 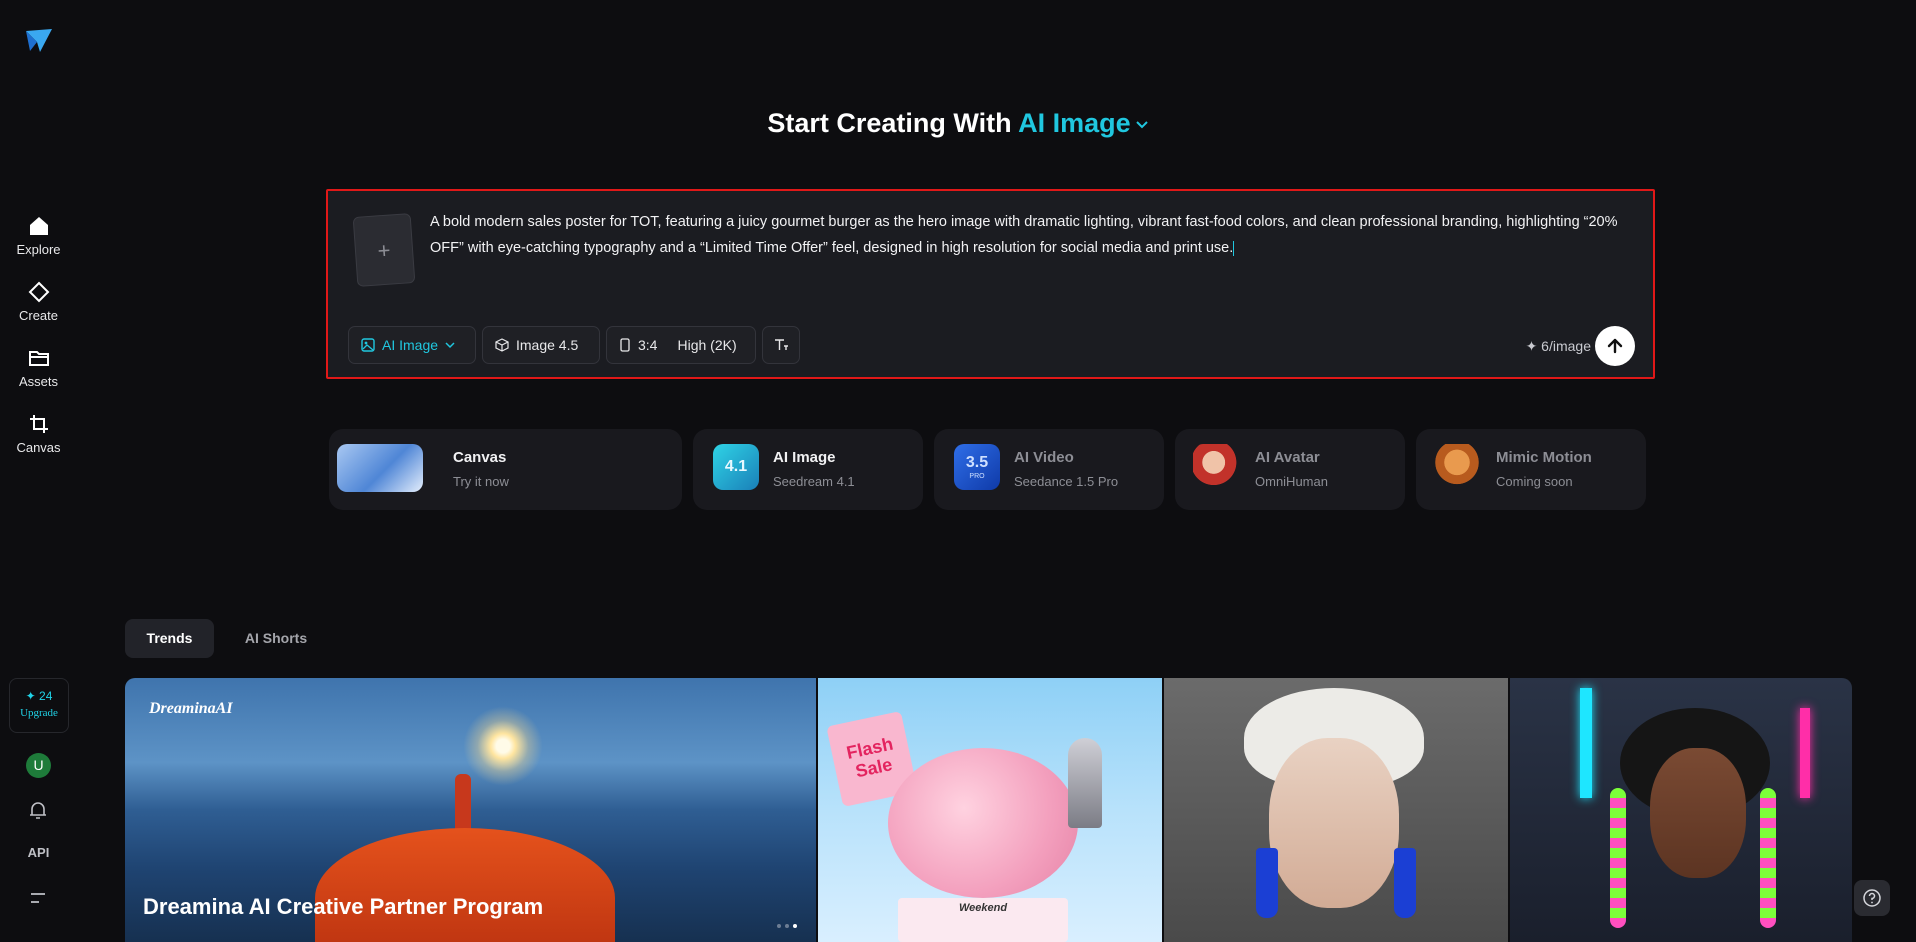 I want to click on type-dropdown-label: AI Image, so click(x=410, y=345).